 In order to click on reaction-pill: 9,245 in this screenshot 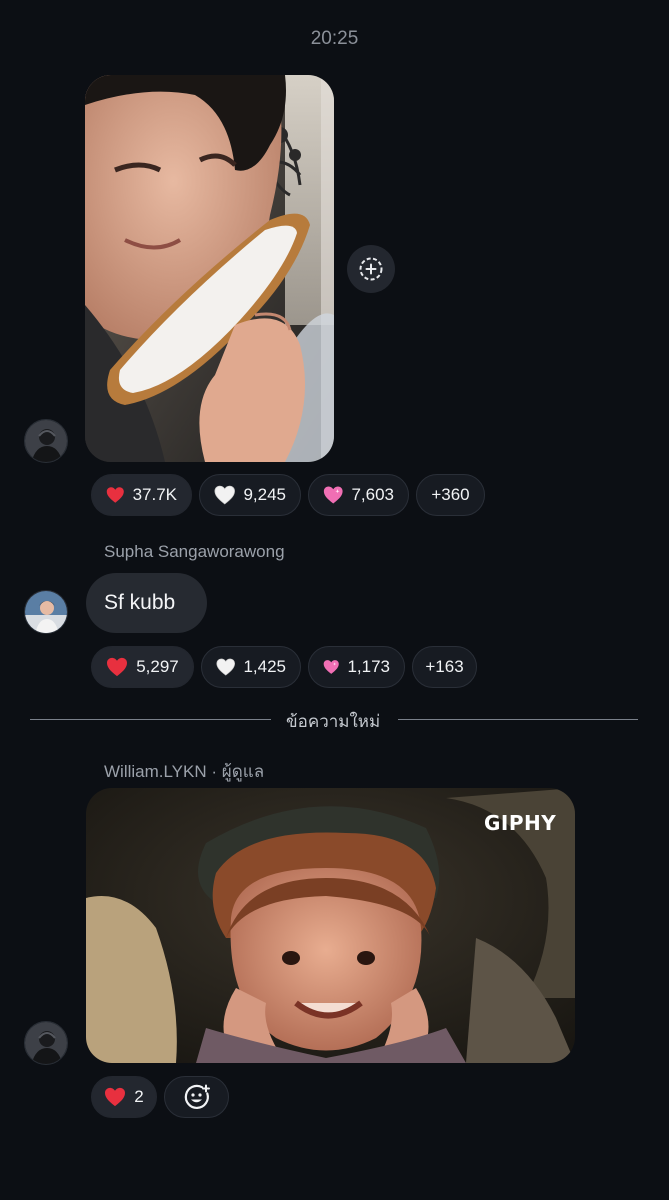, I will do `click(250, 495)`.